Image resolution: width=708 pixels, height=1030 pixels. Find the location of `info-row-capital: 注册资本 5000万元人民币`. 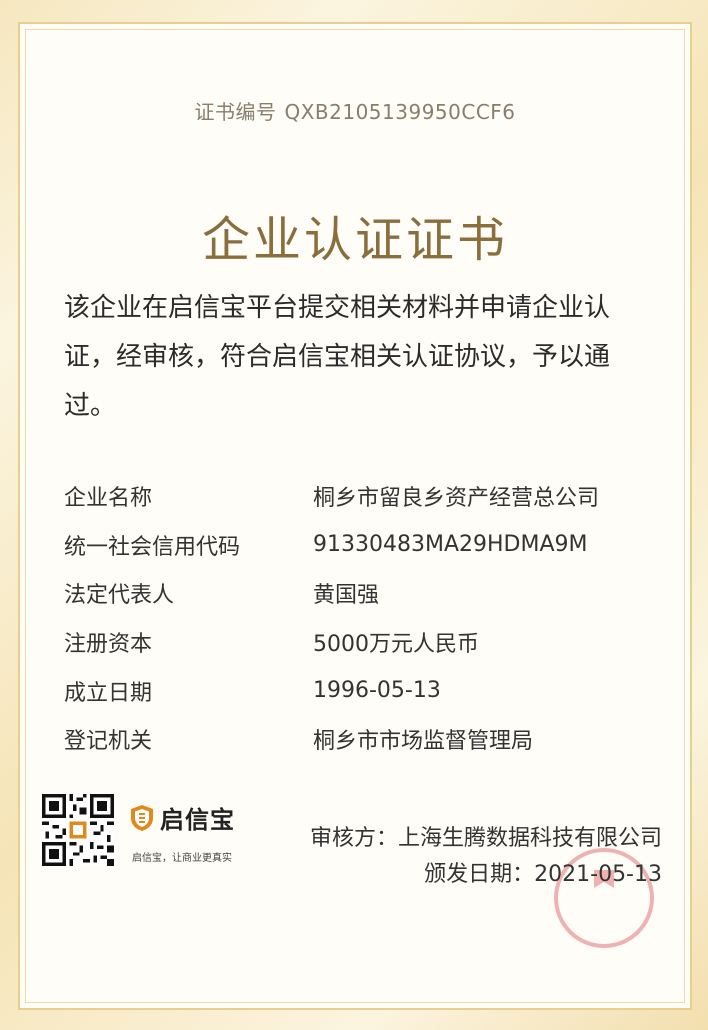

info-row-capital: 注册资本 5000万元人民币 is located at coordinates (362, 642).